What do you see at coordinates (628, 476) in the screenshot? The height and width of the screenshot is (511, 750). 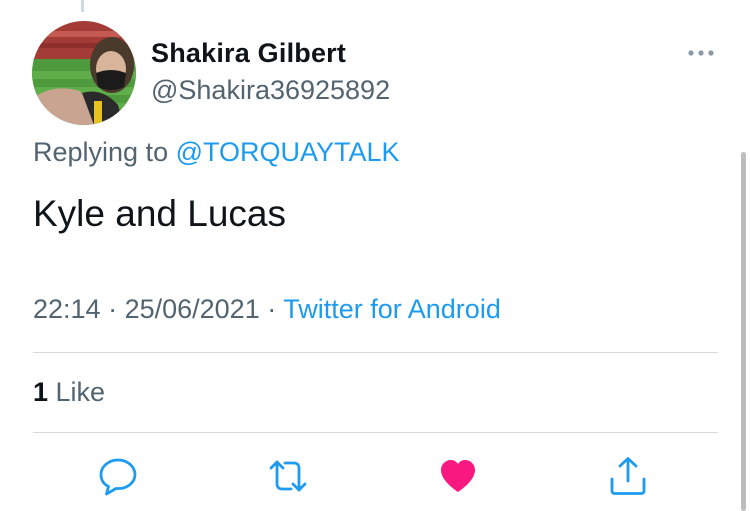 I see `share-icon` at bounding box center [628, 476].